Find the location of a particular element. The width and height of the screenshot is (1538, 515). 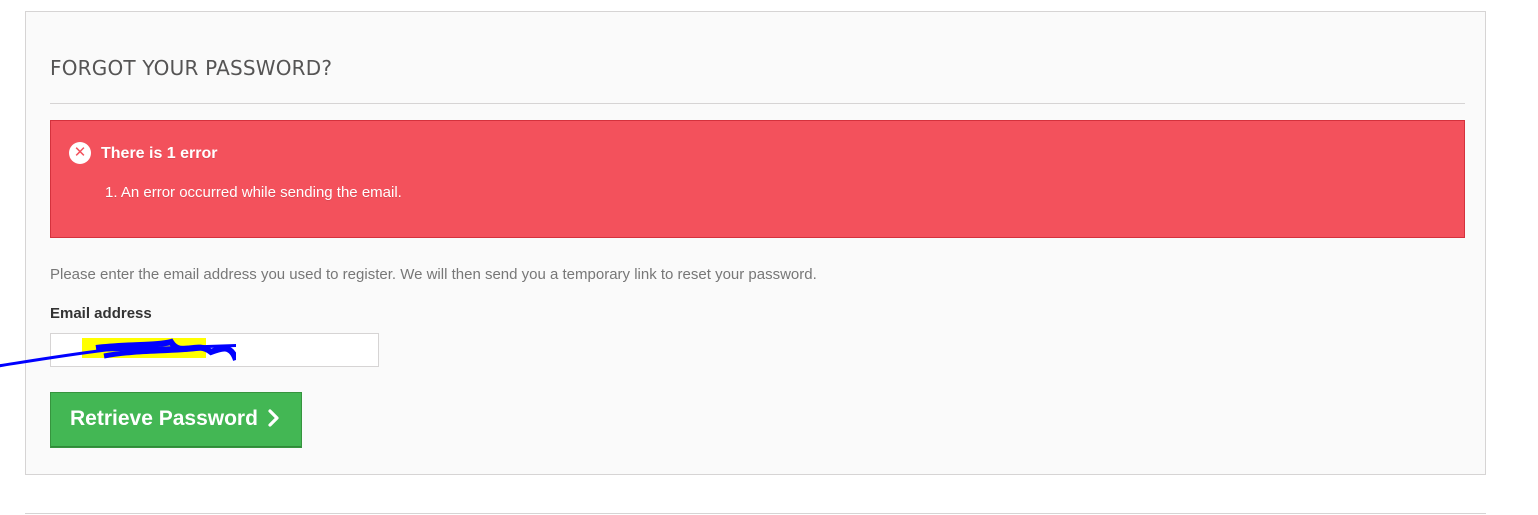

chevron-right-icon is located at coordinates (274, 421).